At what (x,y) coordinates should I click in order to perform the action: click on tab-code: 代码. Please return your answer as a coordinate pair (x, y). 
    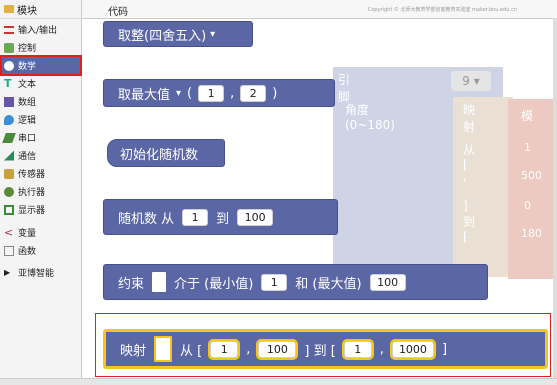
    Looking at the image, I should click on (118, 10).